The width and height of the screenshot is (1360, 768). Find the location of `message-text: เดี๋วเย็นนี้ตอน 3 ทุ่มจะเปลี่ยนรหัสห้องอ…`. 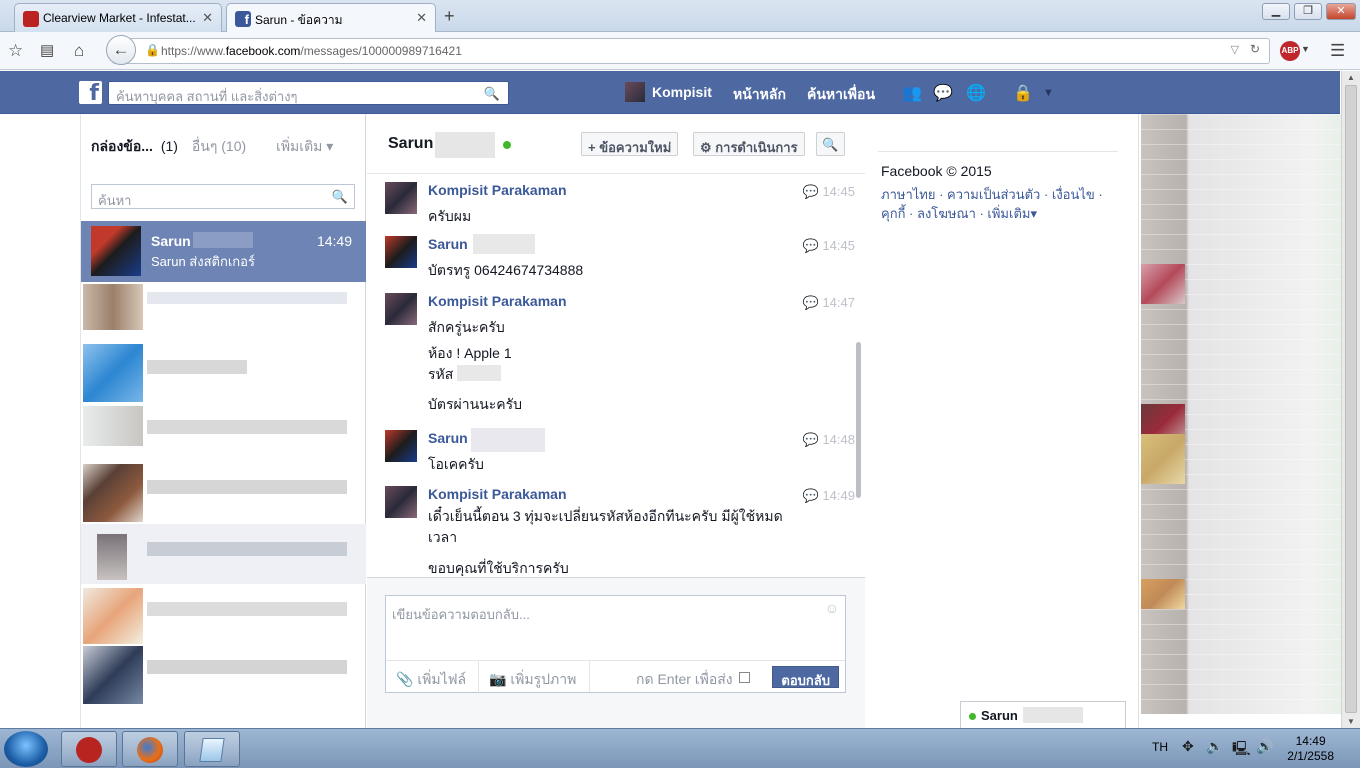

message-text: เดี๋วเย็นนี้ตอน 3 ทุ่มจะเปลี่ยนรหัสห้องอ… is located at coordinates (605, 516).